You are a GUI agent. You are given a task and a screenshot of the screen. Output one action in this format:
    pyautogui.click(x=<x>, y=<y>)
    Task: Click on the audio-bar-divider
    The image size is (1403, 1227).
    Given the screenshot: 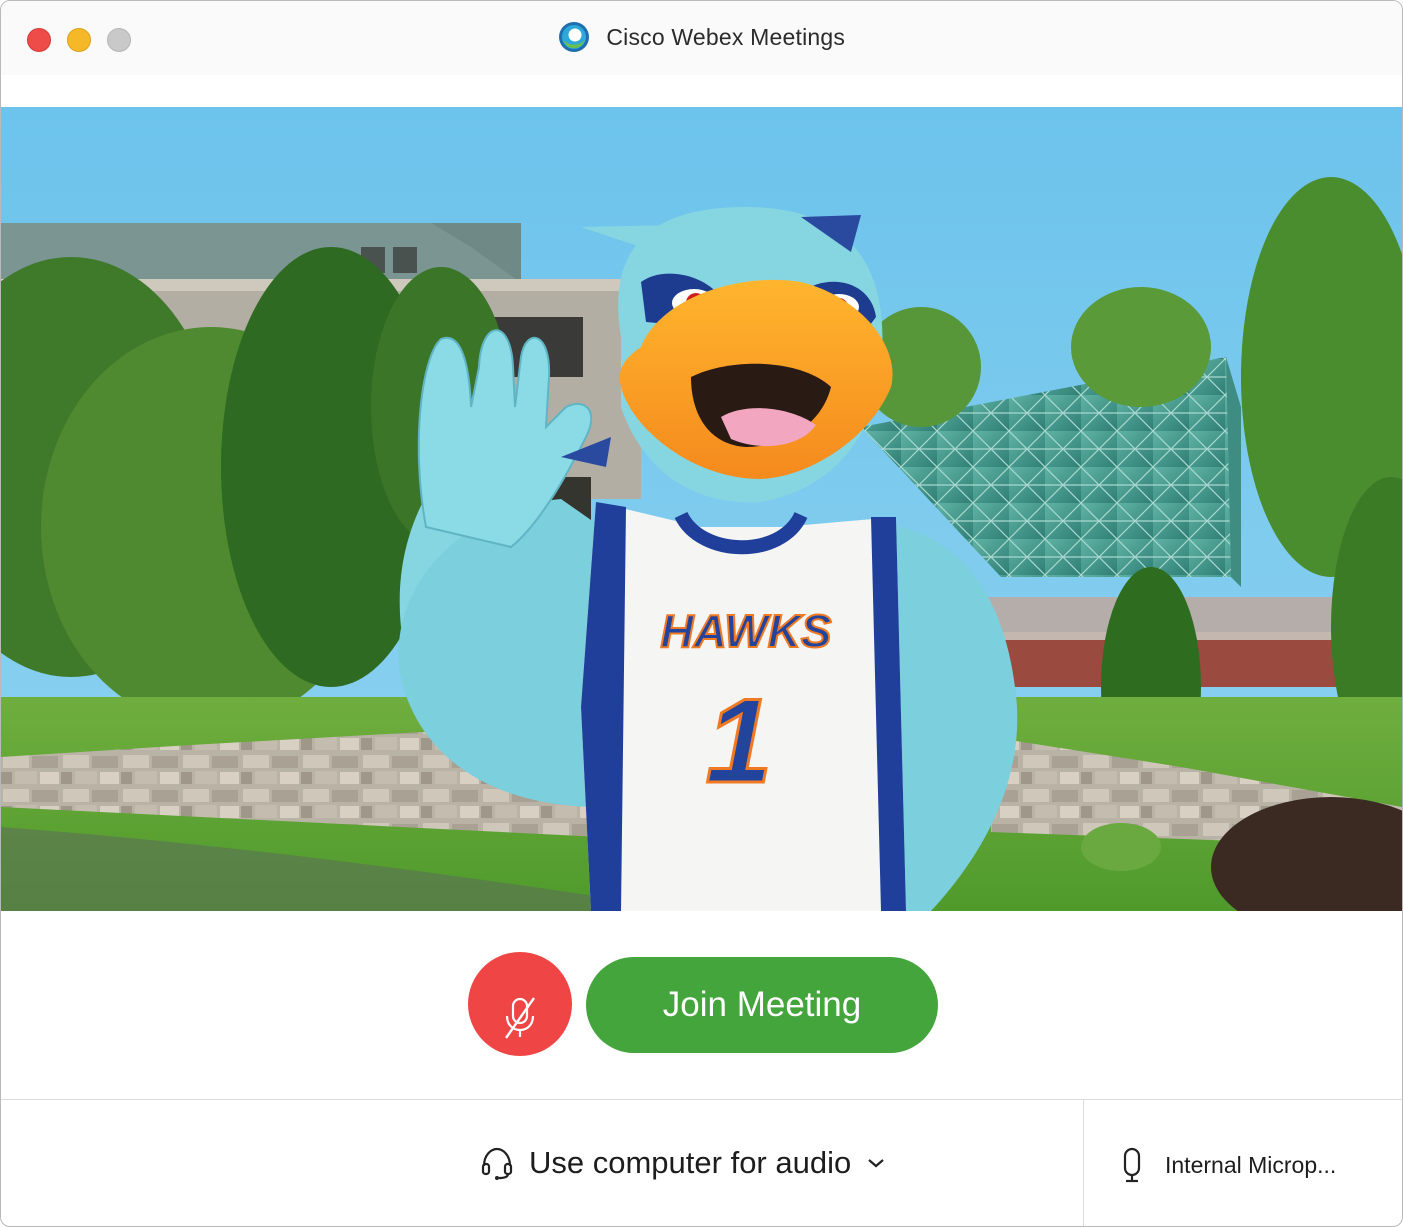 What is the action you would take?
    pyautogui.click(x=701, y=1099)
    